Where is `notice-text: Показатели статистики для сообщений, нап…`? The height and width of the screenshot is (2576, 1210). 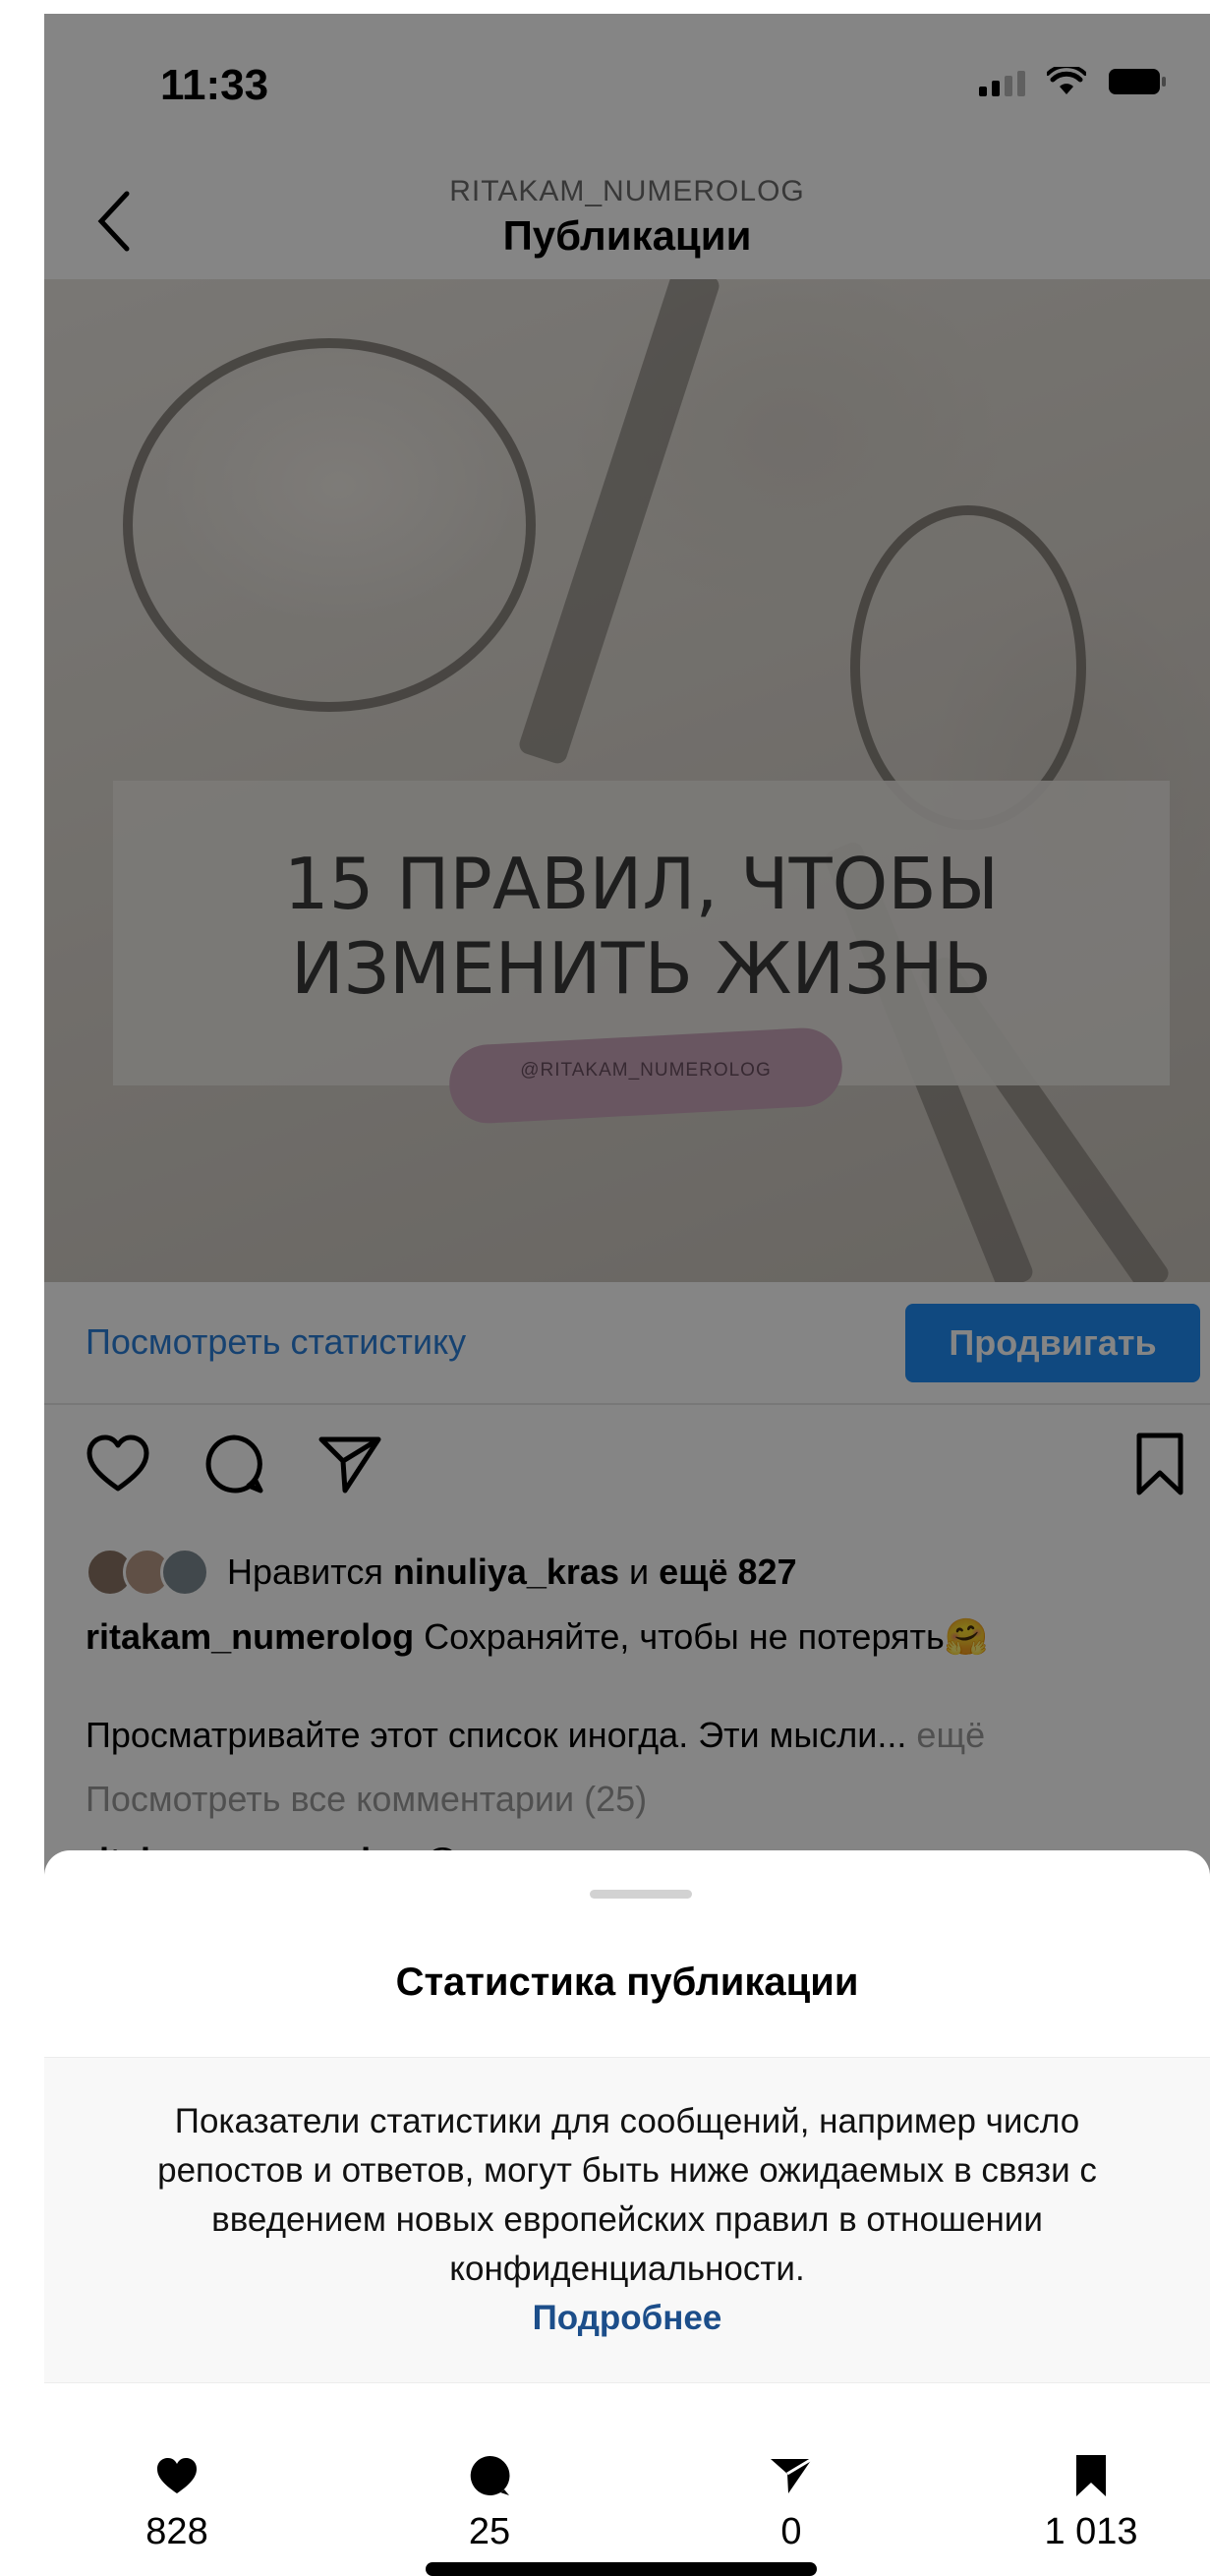
notice-text: Показатели статистики для сообщений, нап… is located at coordinates (627, 2195).